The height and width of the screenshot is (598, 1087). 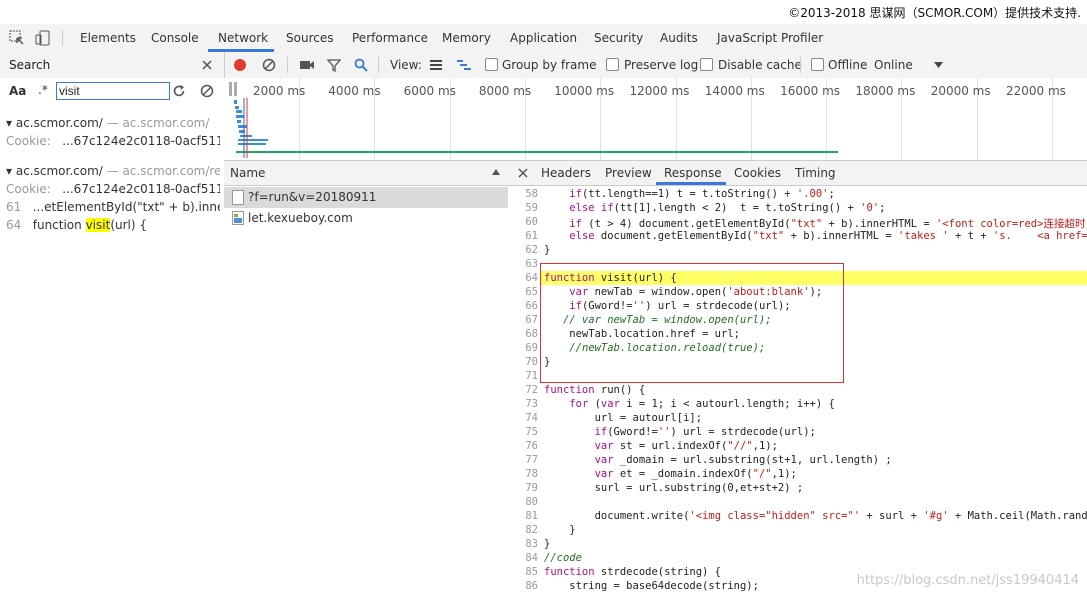 What do you see at coordinates (43, 38) in the screenshot?
I see `device-toolbar-icon` at bounding box center [43, 38].